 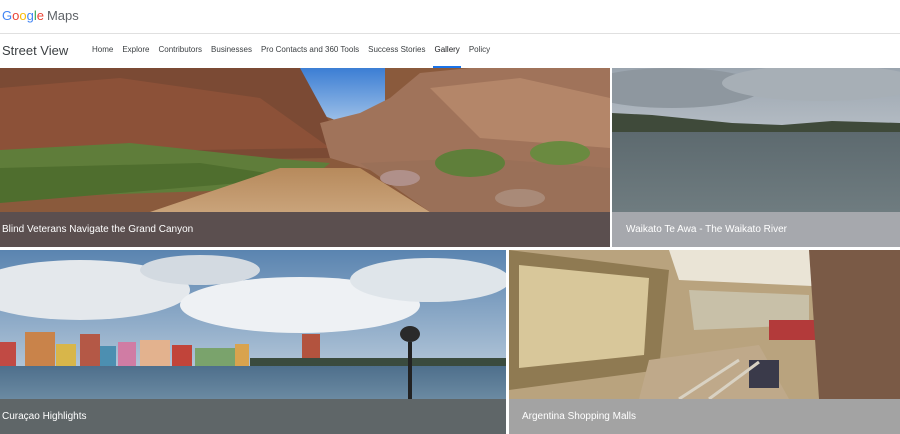 What do you see at coordinates (305, 229) in the screenshot?
I see `tile-caption: Blind Veterans Navigate the Grand Canyon` at bounding box center [305, 229].